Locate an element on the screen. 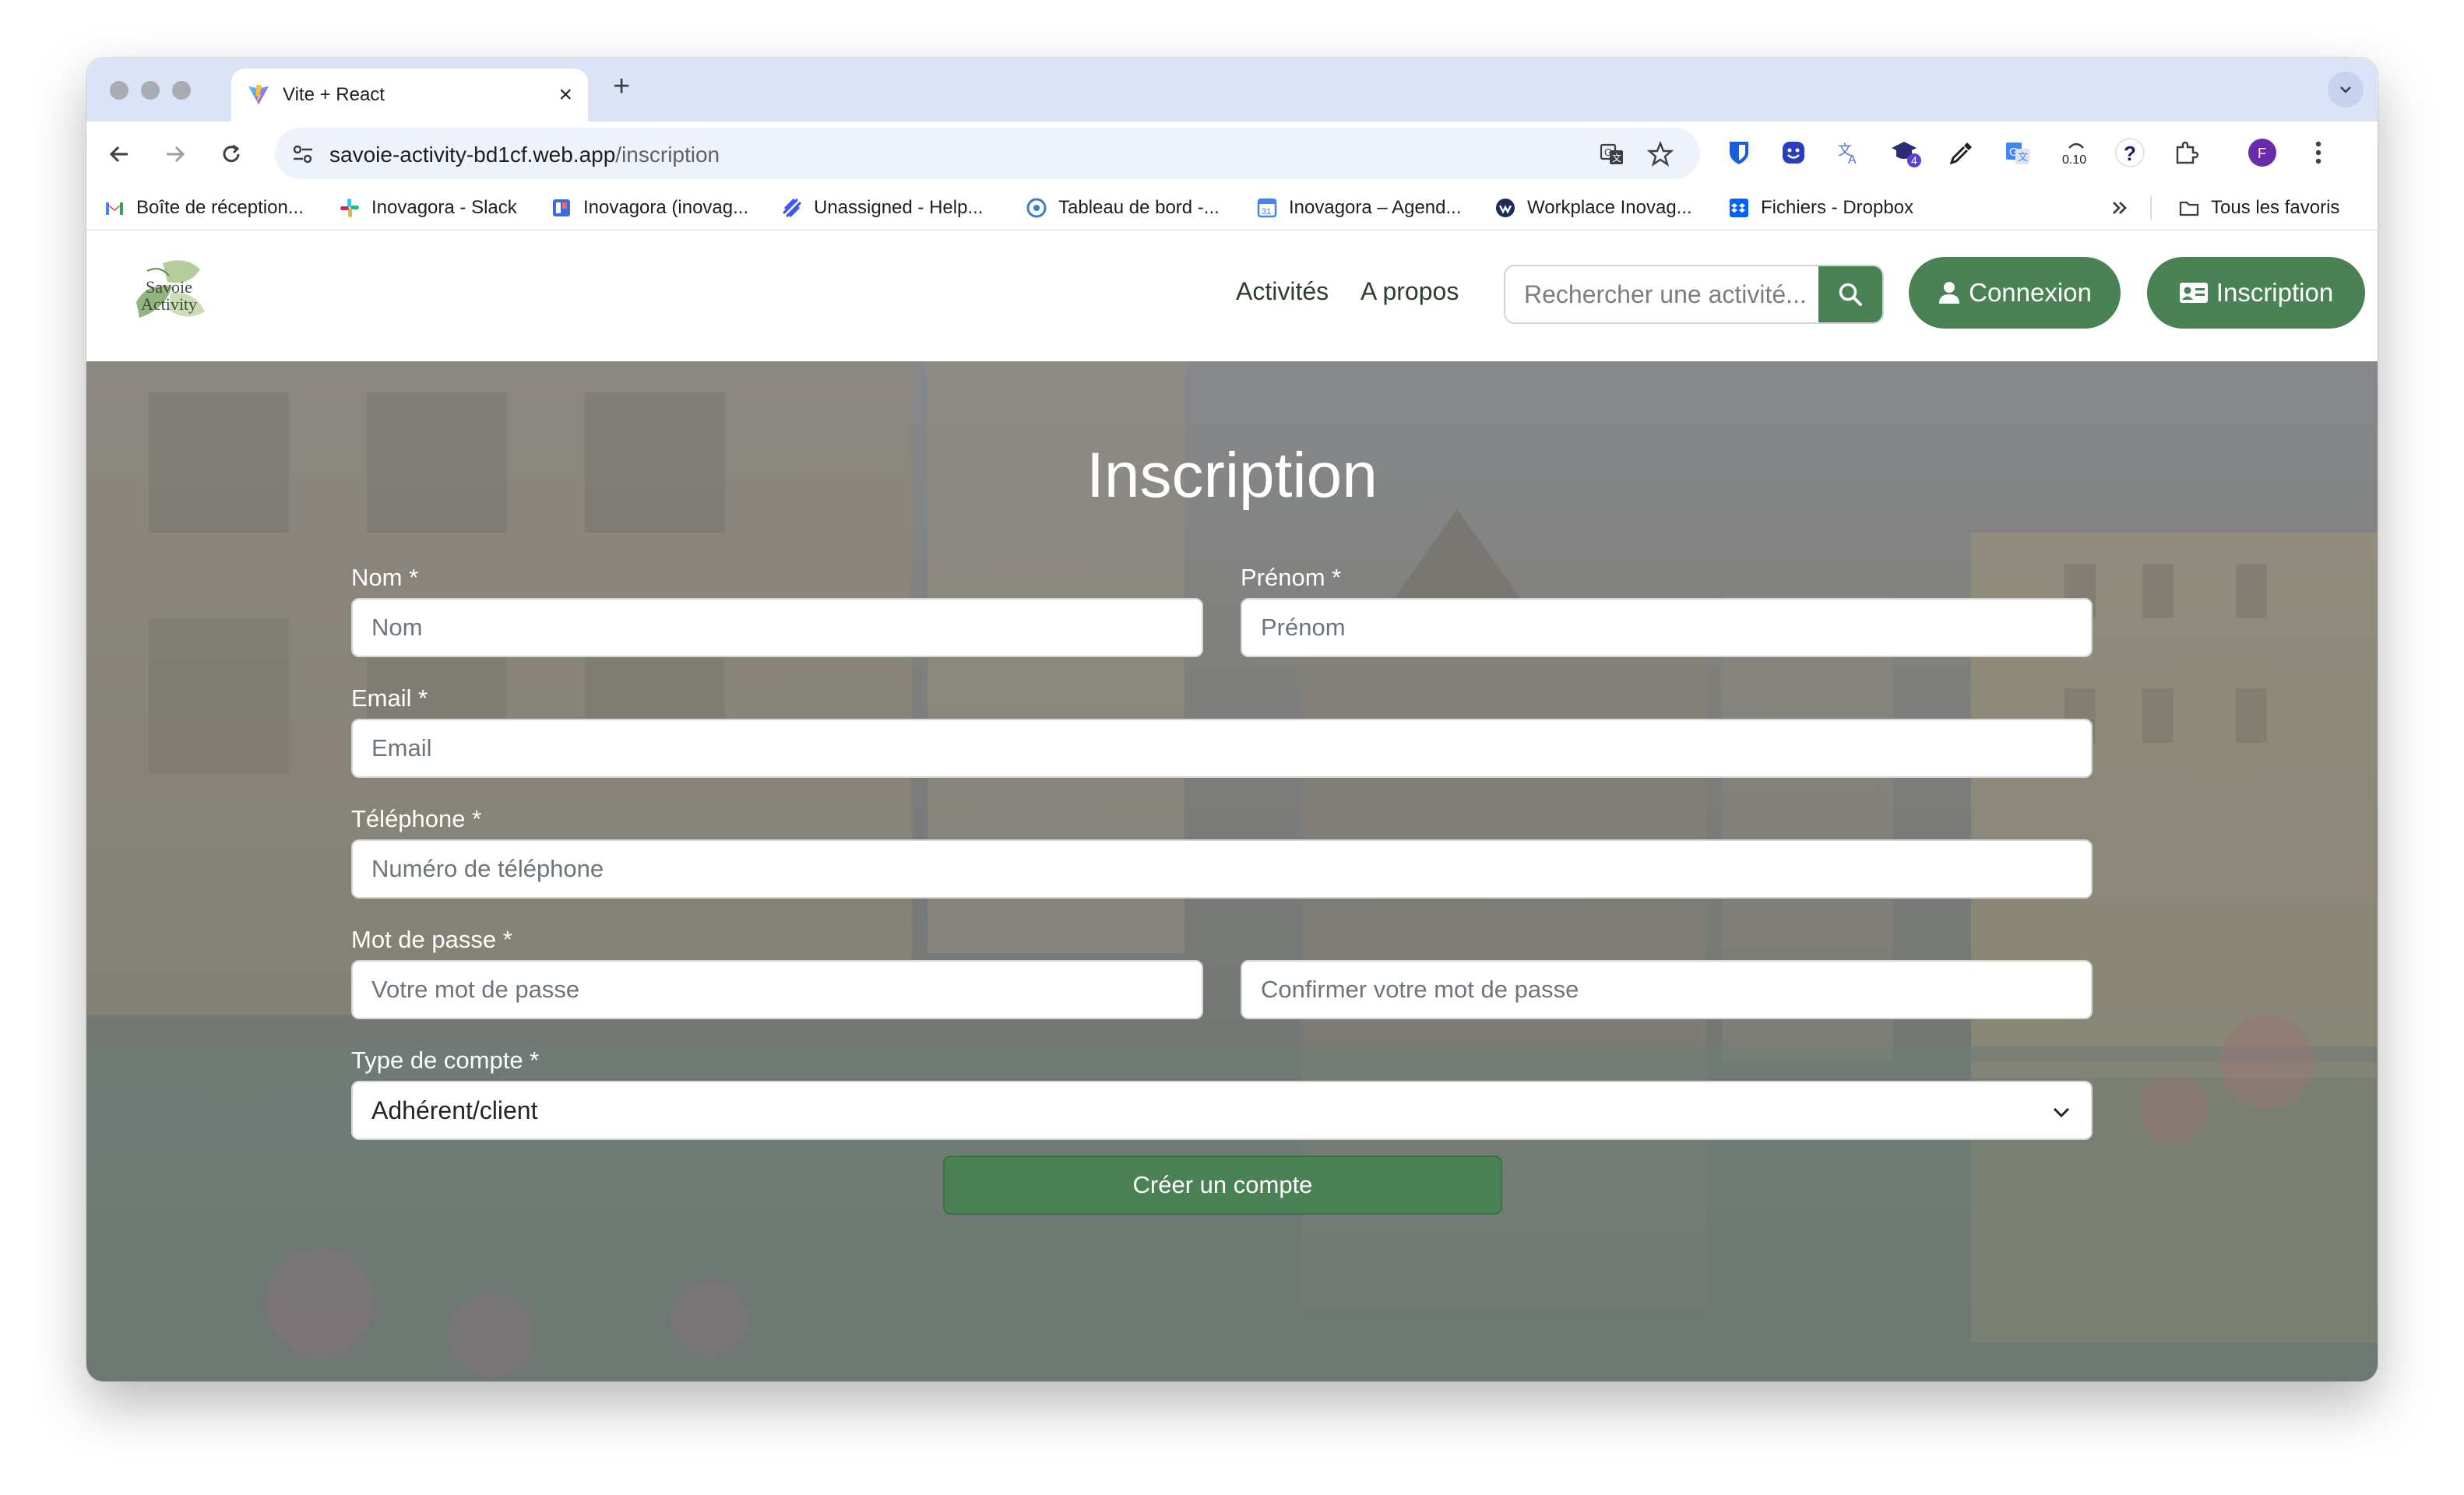 The height and width of the screenshot is (1495, 2464). phone-input is located at coordinates (1222, 869).